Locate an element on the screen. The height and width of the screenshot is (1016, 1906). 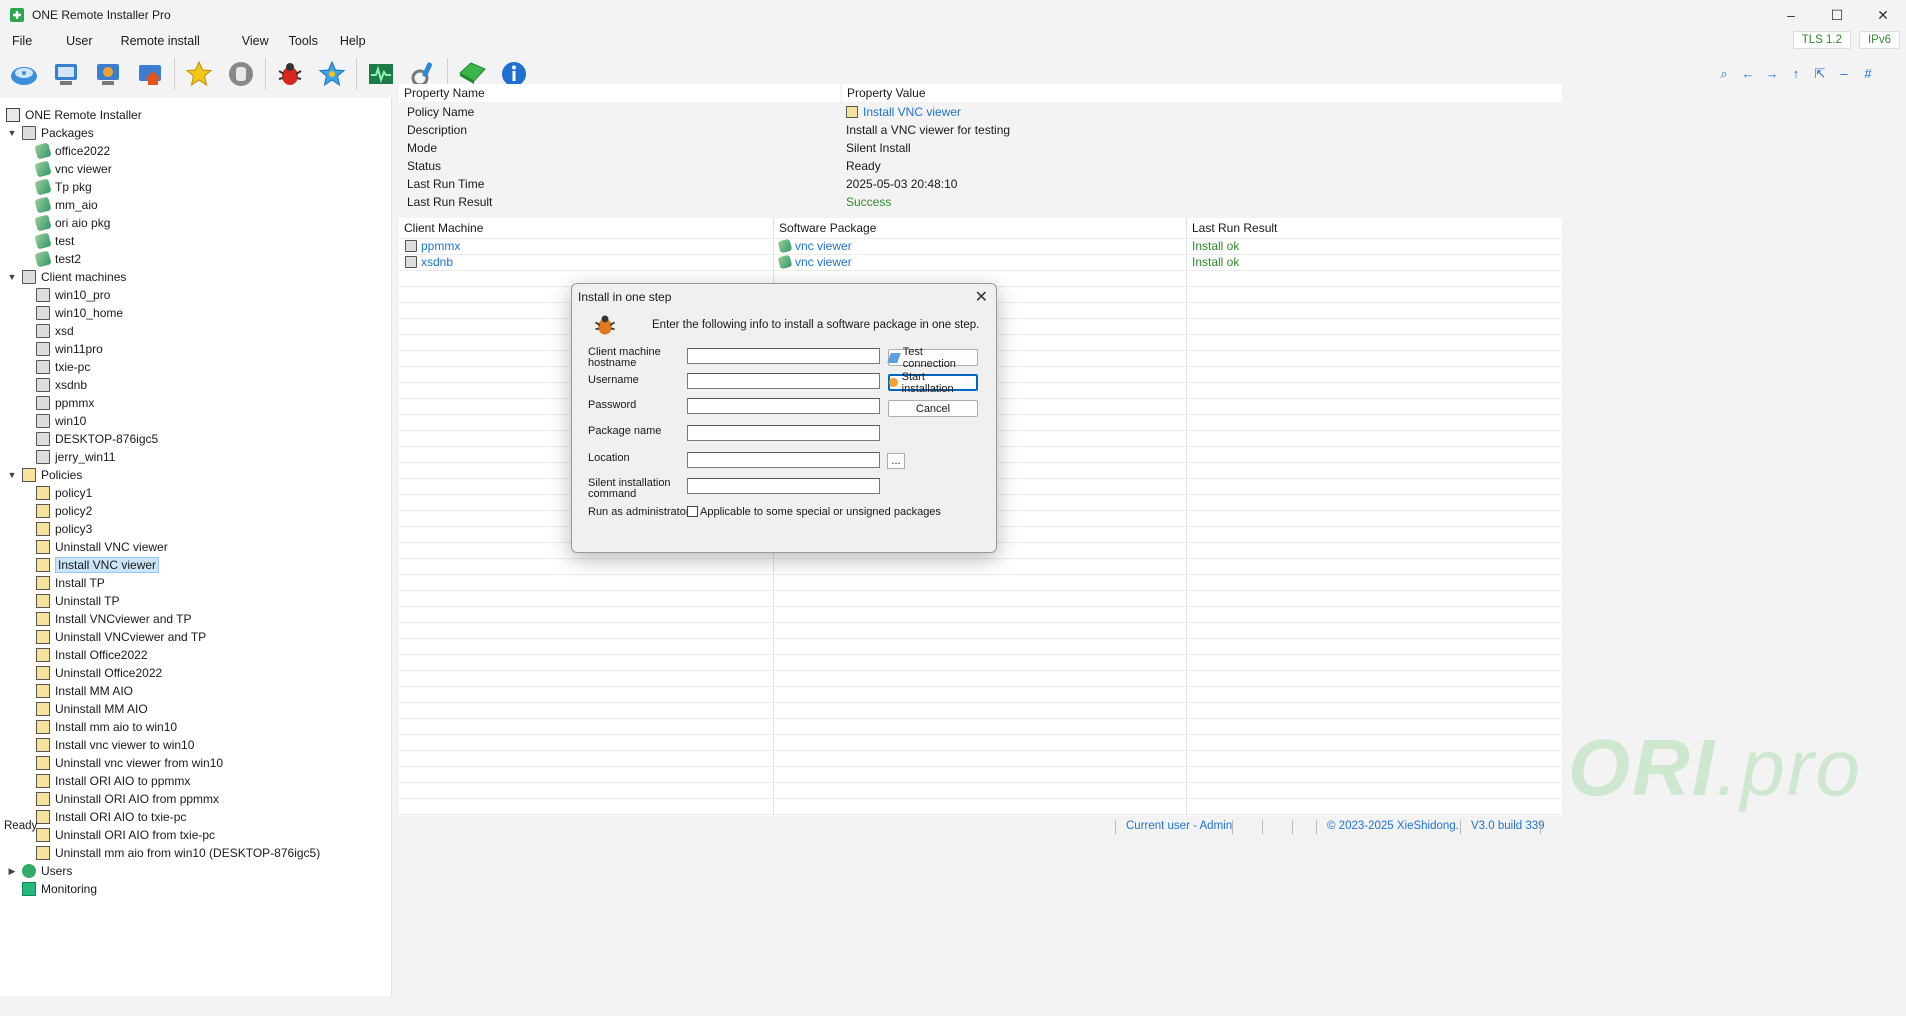
tree-item: win11pro is located at coordinates (198, 349).